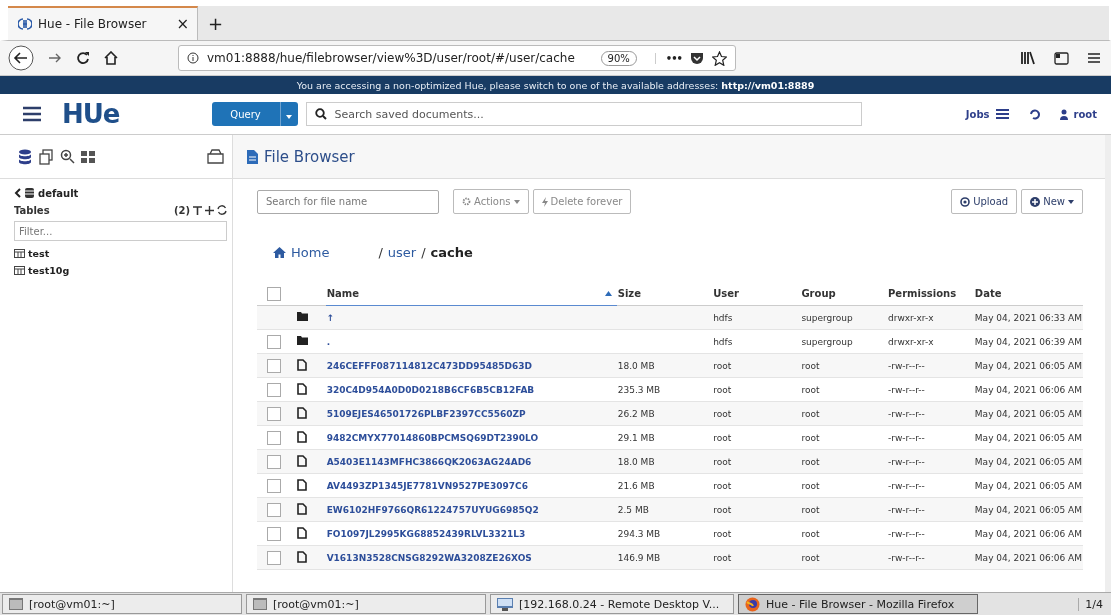  What do you see at coordinates (197, 210) in the screenshot?
I see `filter-icon` at bounding box center [197, 210].